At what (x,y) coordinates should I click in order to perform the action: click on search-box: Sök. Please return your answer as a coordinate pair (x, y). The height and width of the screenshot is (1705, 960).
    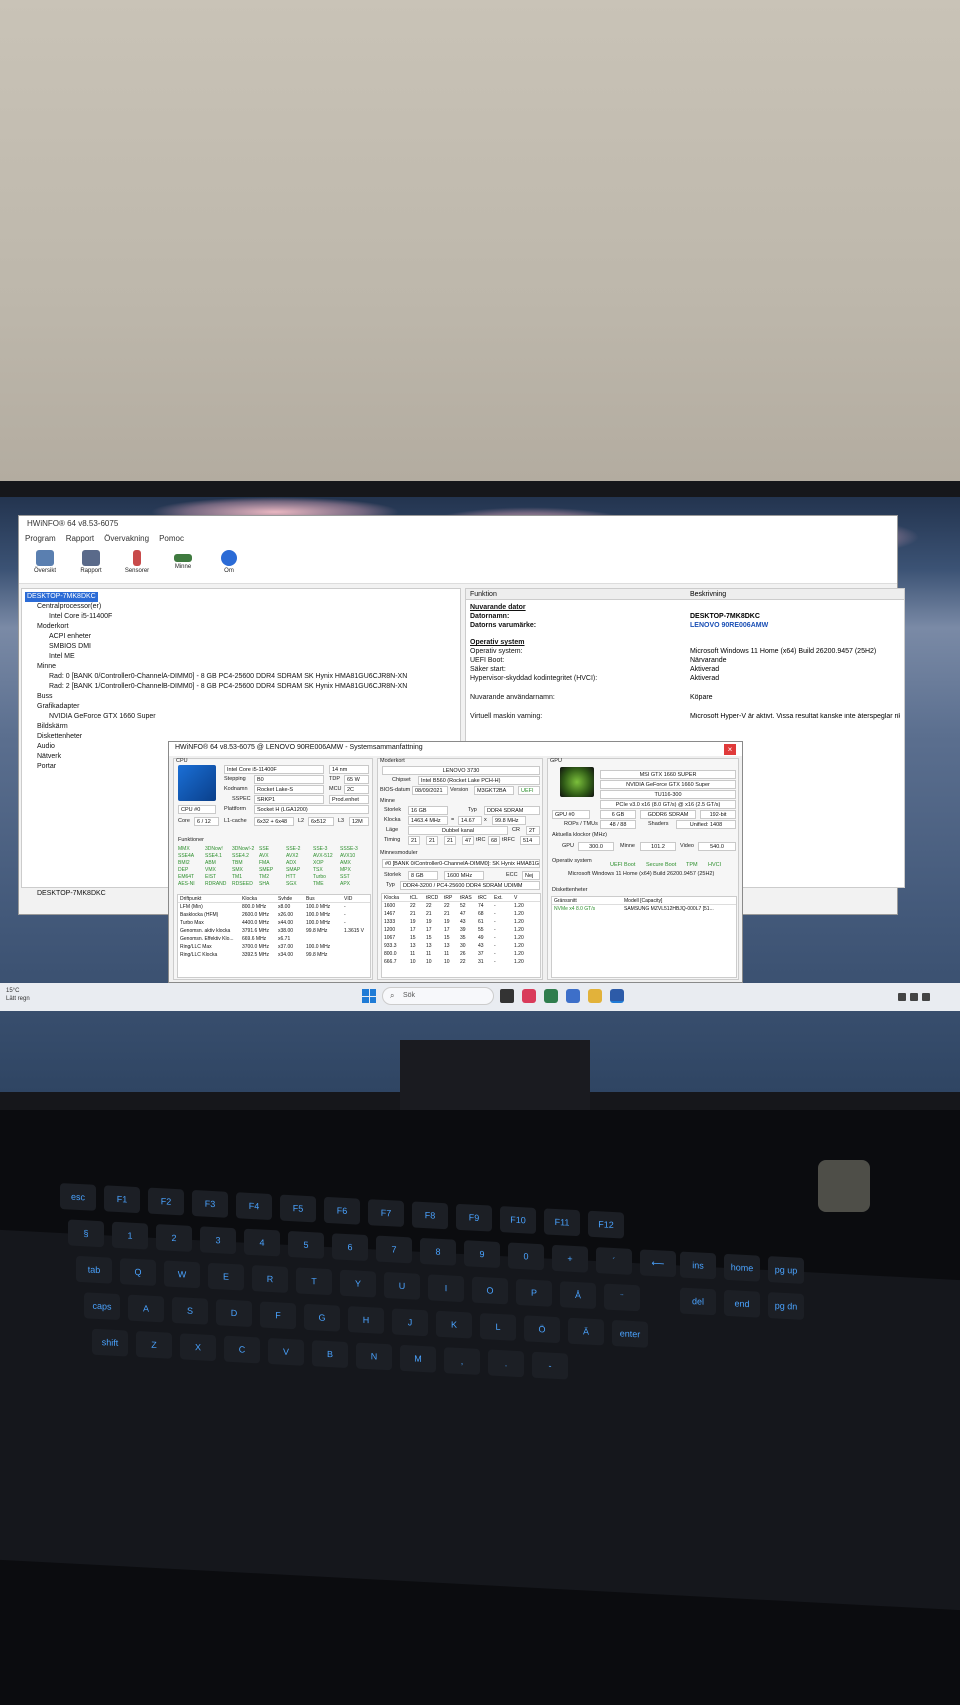
    Looking at the image, I should click on (438, 996).